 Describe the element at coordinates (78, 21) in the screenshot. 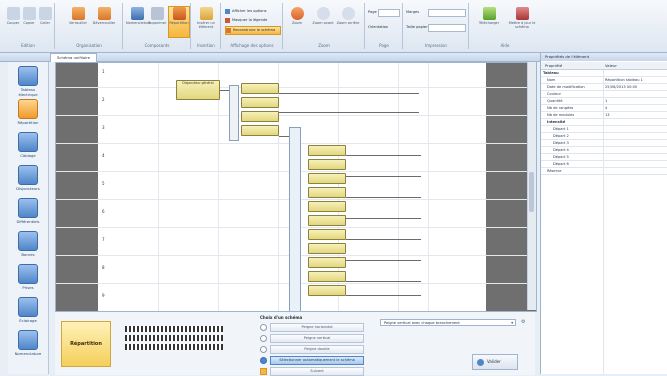

I see `lock-button: Verrouiller` at that location.